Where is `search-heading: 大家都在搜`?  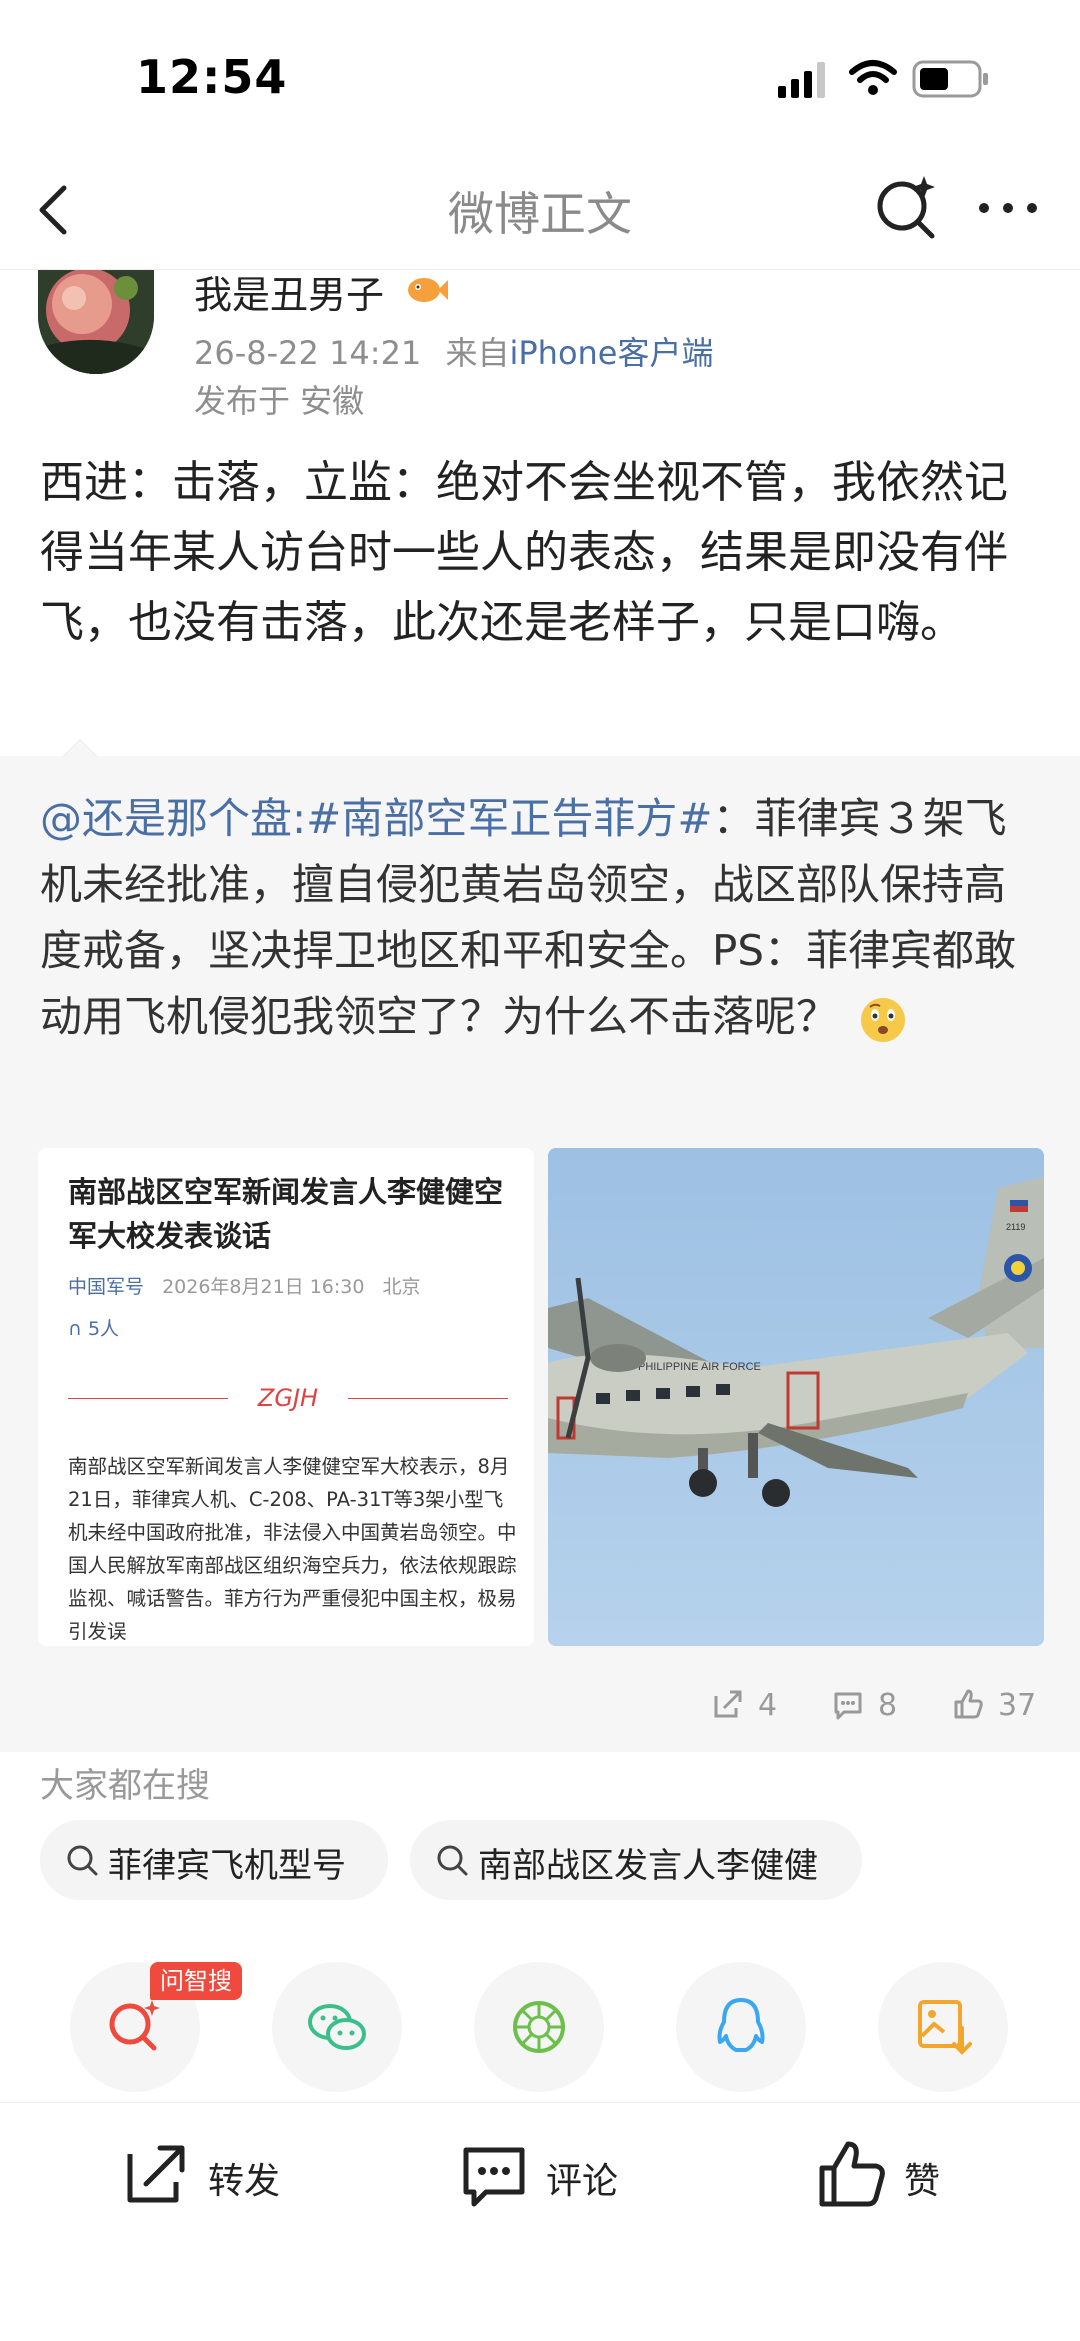
search-heading: 大家都在搜 is located at coordinates (125, 1786).